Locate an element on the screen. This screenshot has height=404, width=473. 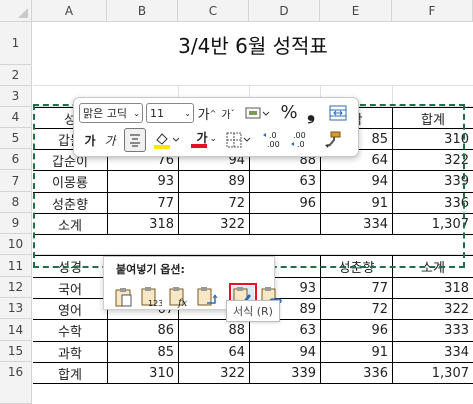
table2-cell: 310 is located at coordinates (143, 373).